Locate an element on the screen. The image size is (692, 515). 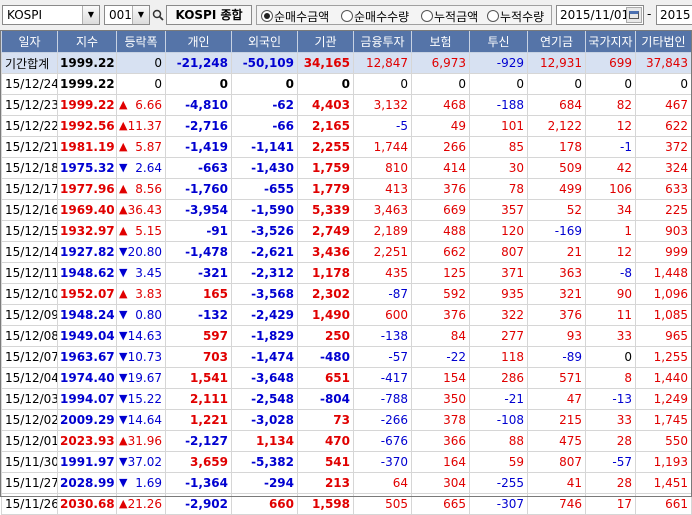
start-date-input: 2015/11/01 is located at coordinates (600, 15).